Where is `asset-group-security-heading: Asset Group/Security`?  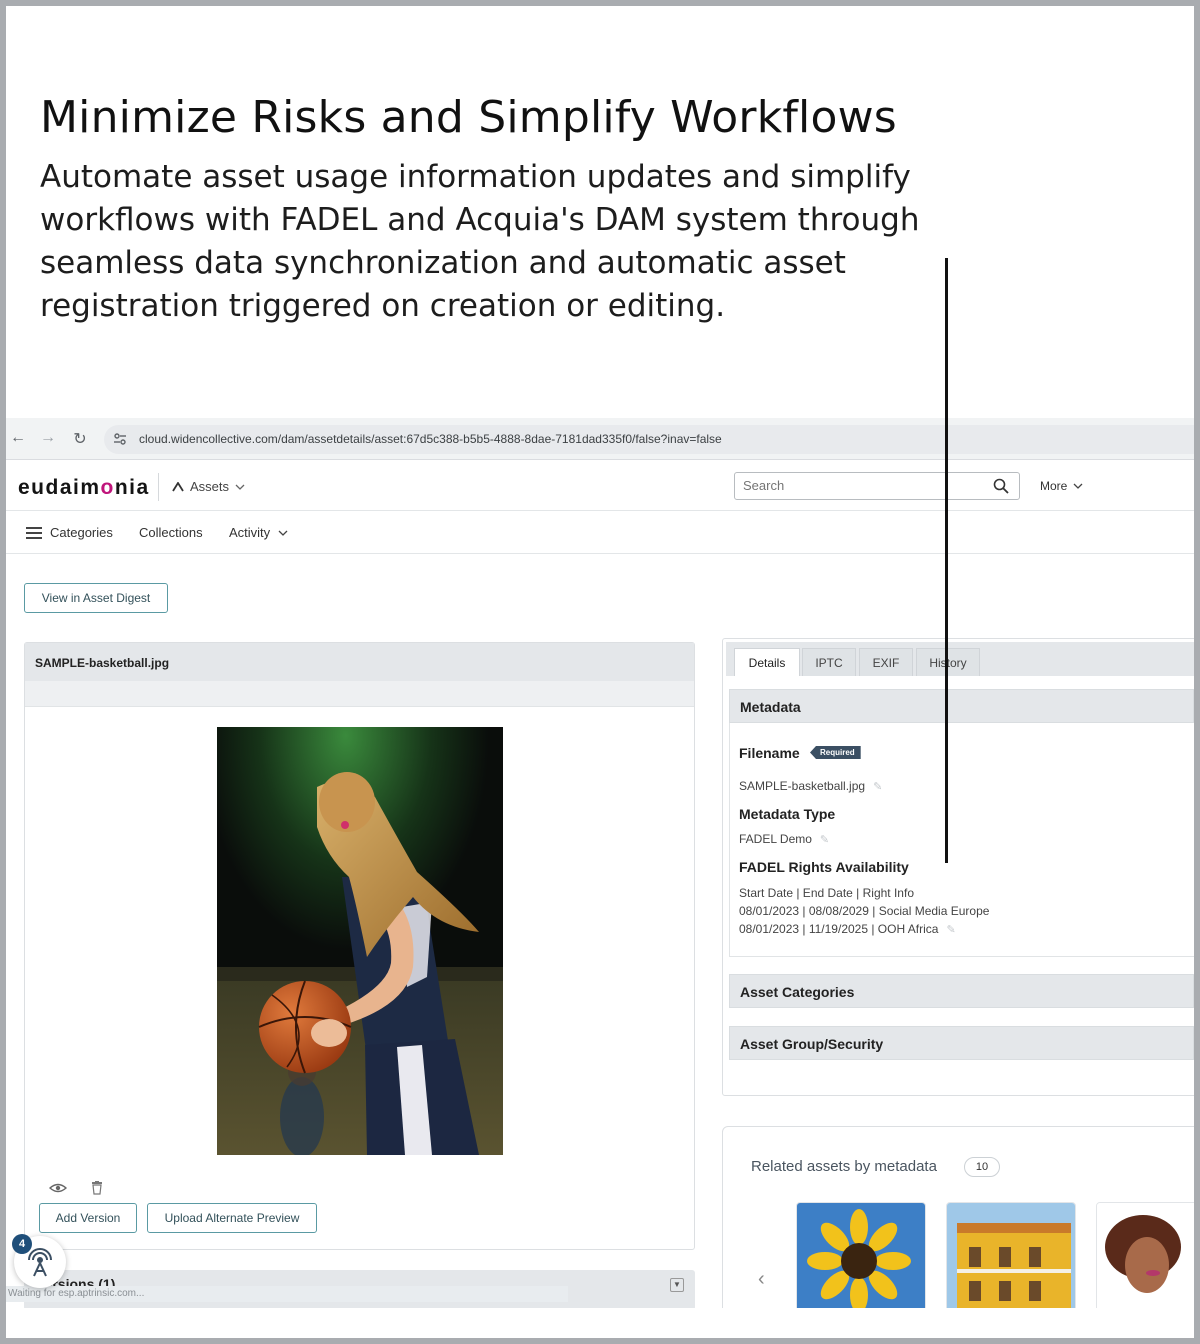
asset-group-security-heading: Asset Group/Security is located at coordinates (812, 1044).